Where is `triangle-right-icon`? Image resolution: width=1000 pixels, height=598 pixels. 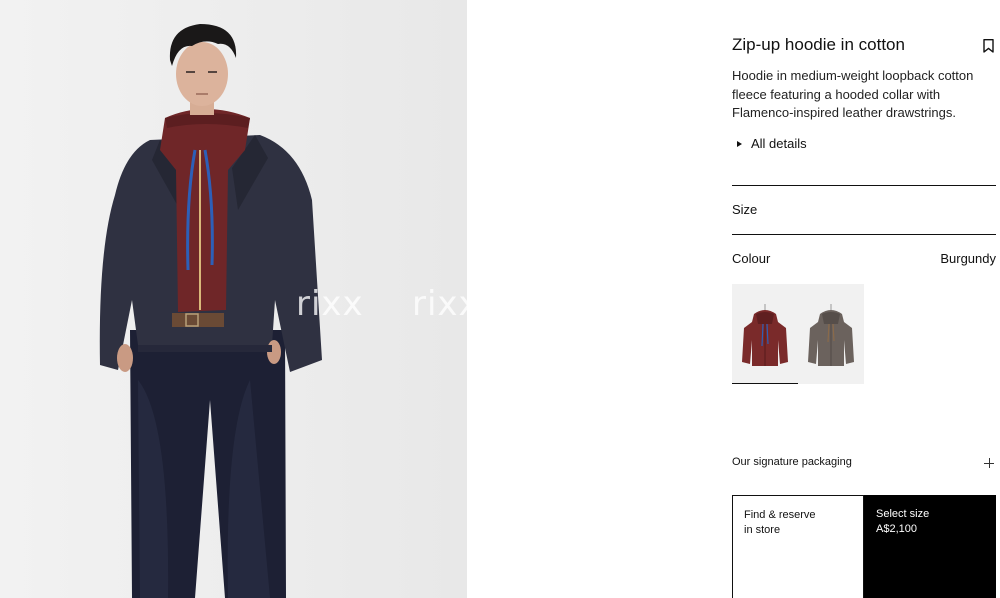
triangle-right-icon is located at coordinates (739, 143).